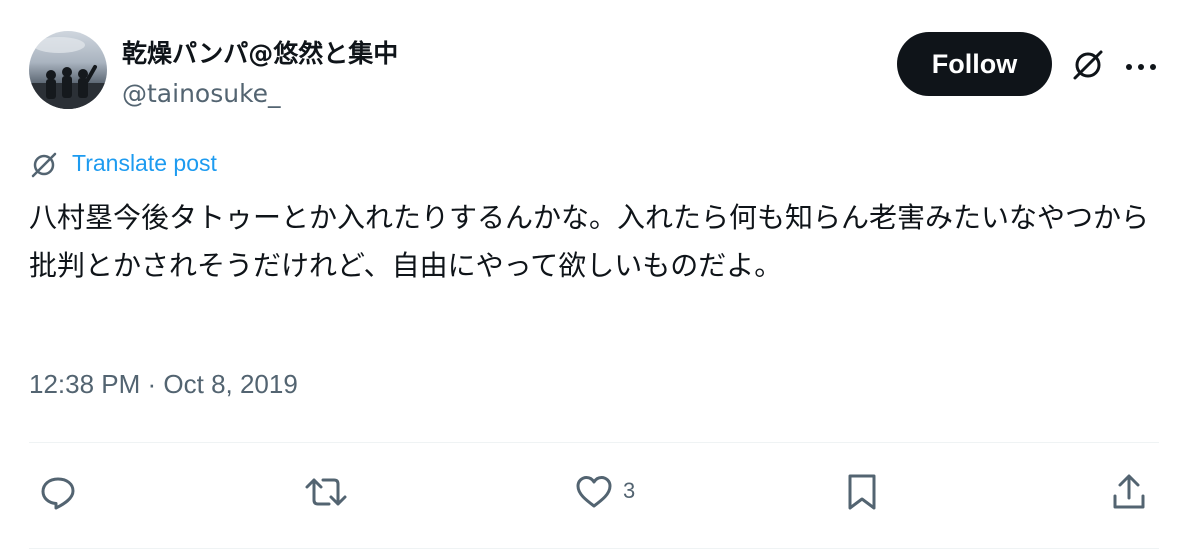 The image size is (1186, 560). I want to click on follow-button: Follow, so click(974, 64).